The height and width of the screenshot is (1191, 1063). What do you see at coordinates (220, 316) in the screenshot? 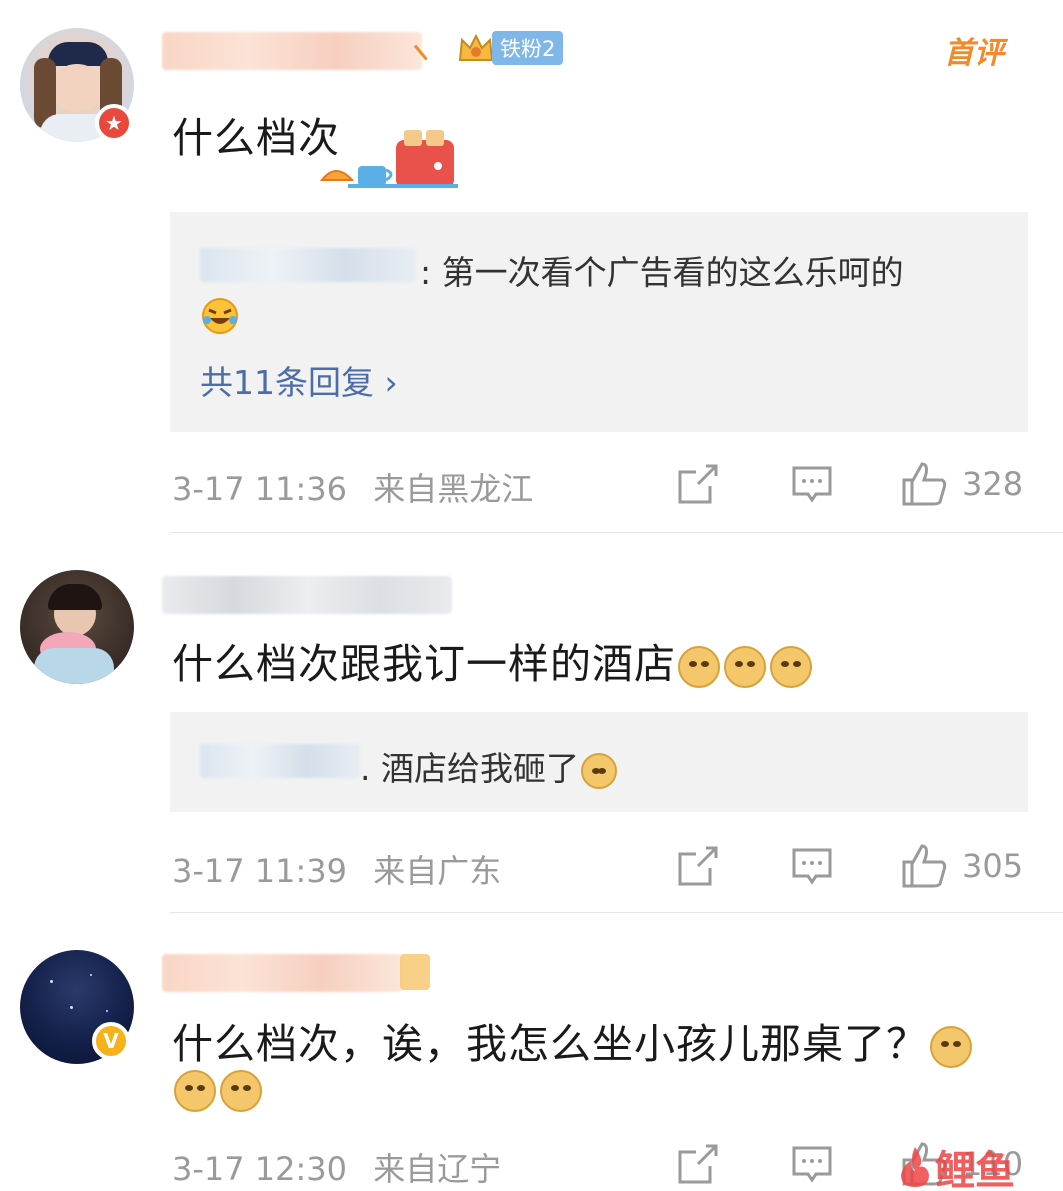
I see `laughing-emoji-icon` at bounding box center [220, 316].